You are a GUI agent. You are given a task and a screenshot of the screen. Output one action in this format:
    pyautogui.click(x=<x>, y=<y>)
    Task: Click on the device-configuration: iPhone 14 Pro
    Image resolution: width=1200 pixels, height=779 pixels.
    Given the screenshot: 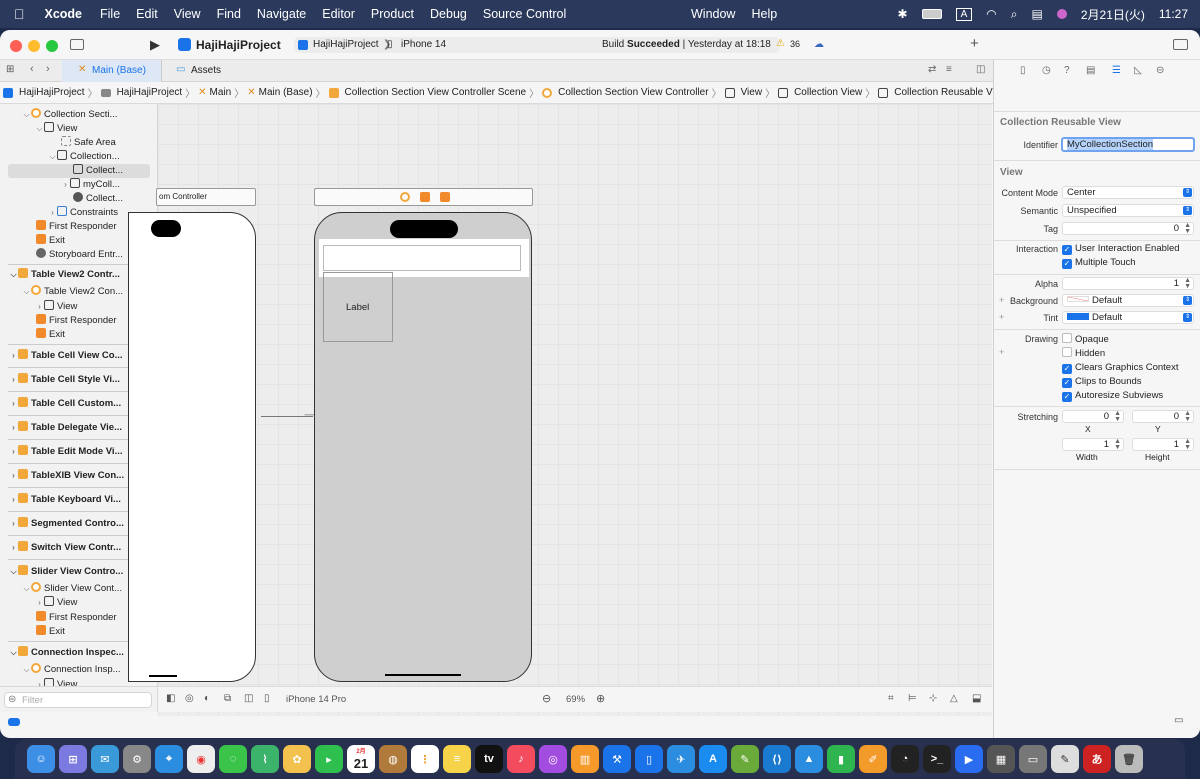 What is the action you would take?
    pyautogui.click(x=316, y=699)
    